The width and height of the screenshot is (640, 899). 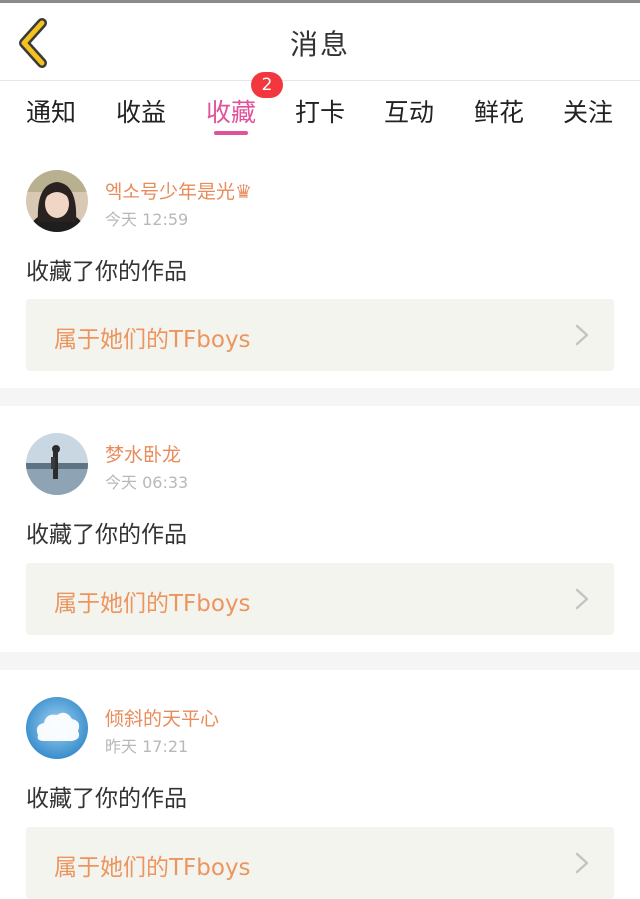 I want to click on tab-flowers: 鲜花, so click(x=499, y=111).